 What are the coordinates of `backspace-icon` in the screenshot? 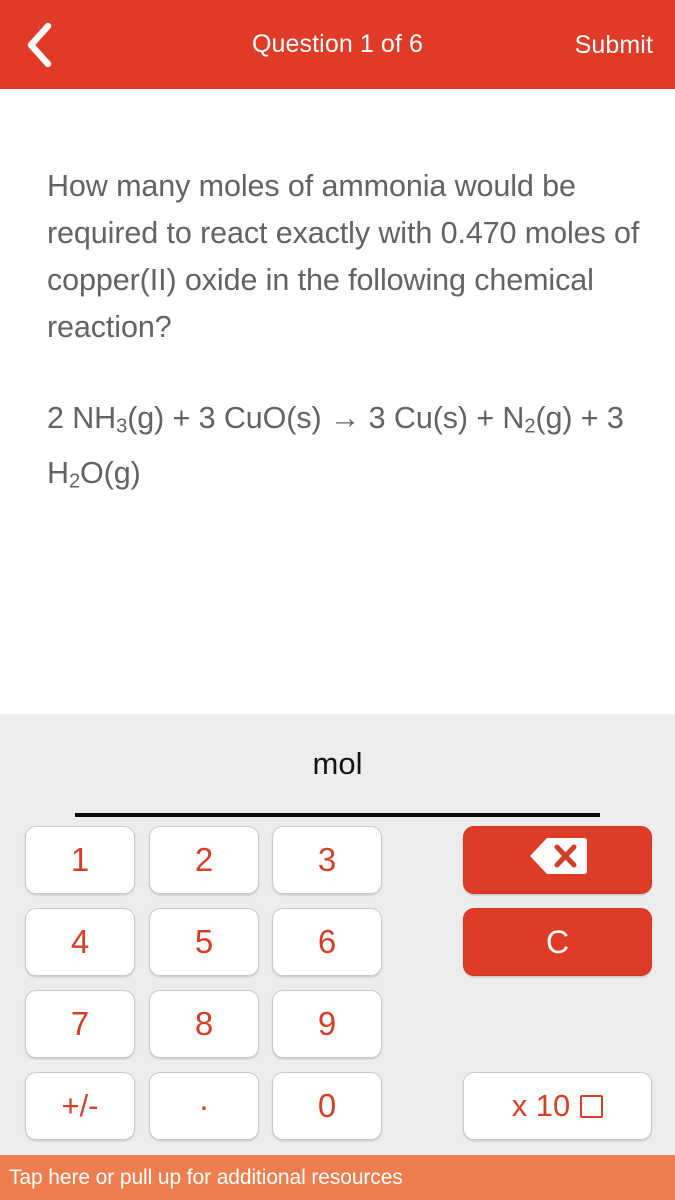 It's located at (558, 860).